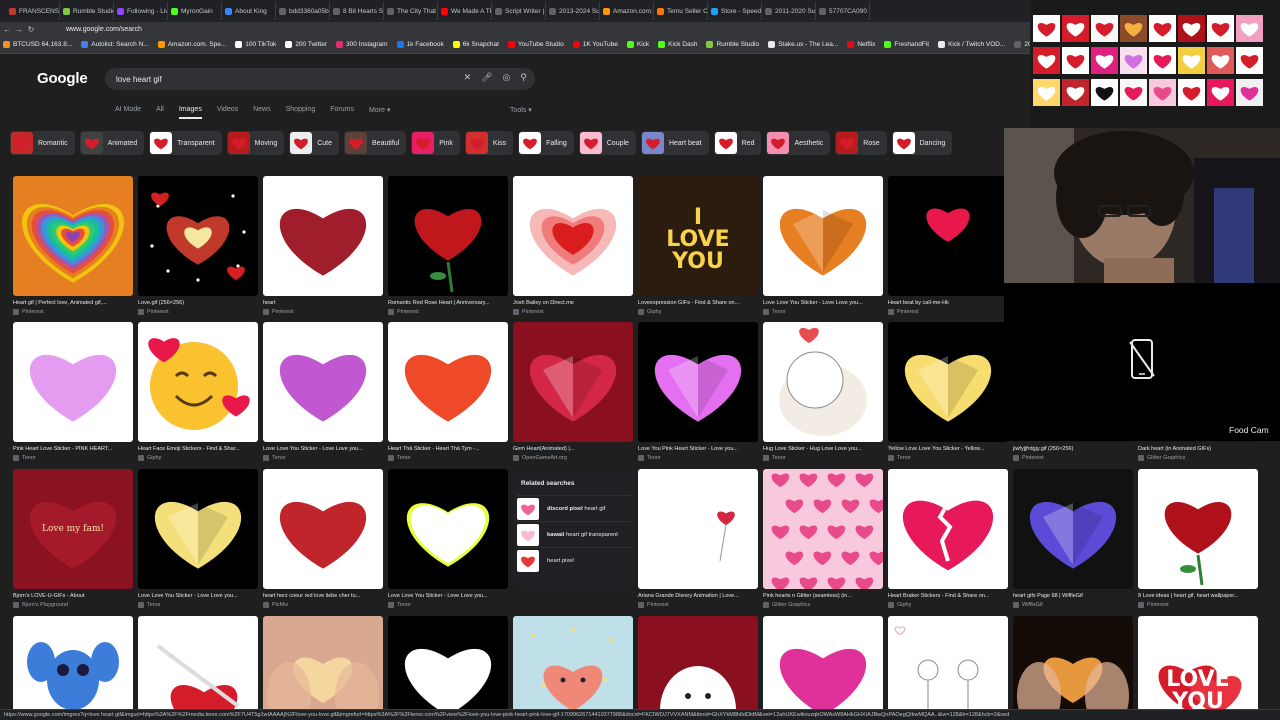 Image resolution: width=1280 pixels, height=720 pixels. I want to click on filter-chip: Beautiful, so click(375, 143).